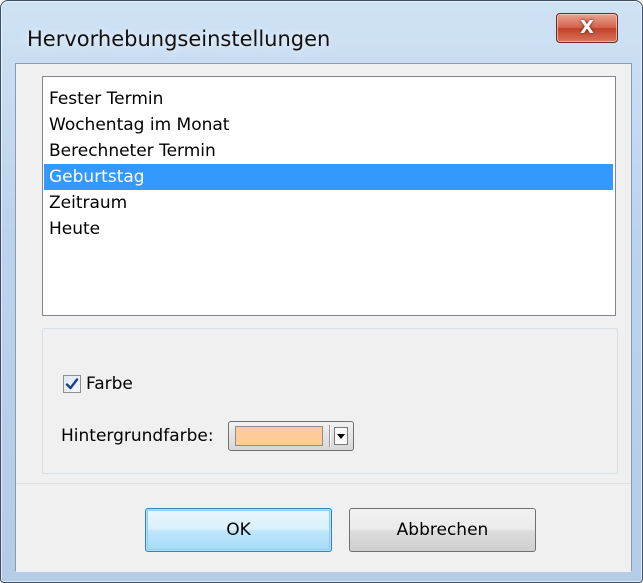 The width and height of the screenshot is (643, 583). I want to click on color-checkbox-label: Farbe, so click(109, 384).